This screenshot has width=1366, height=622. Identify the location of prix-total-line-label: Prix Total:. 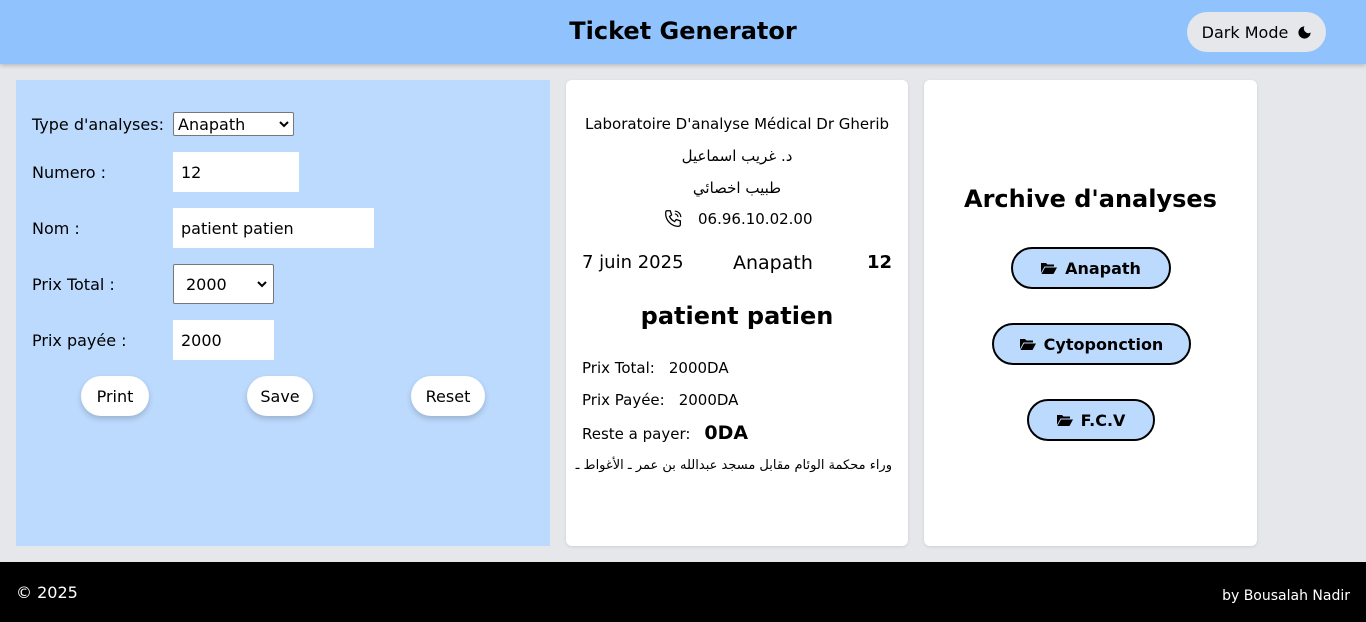
(618, 368).